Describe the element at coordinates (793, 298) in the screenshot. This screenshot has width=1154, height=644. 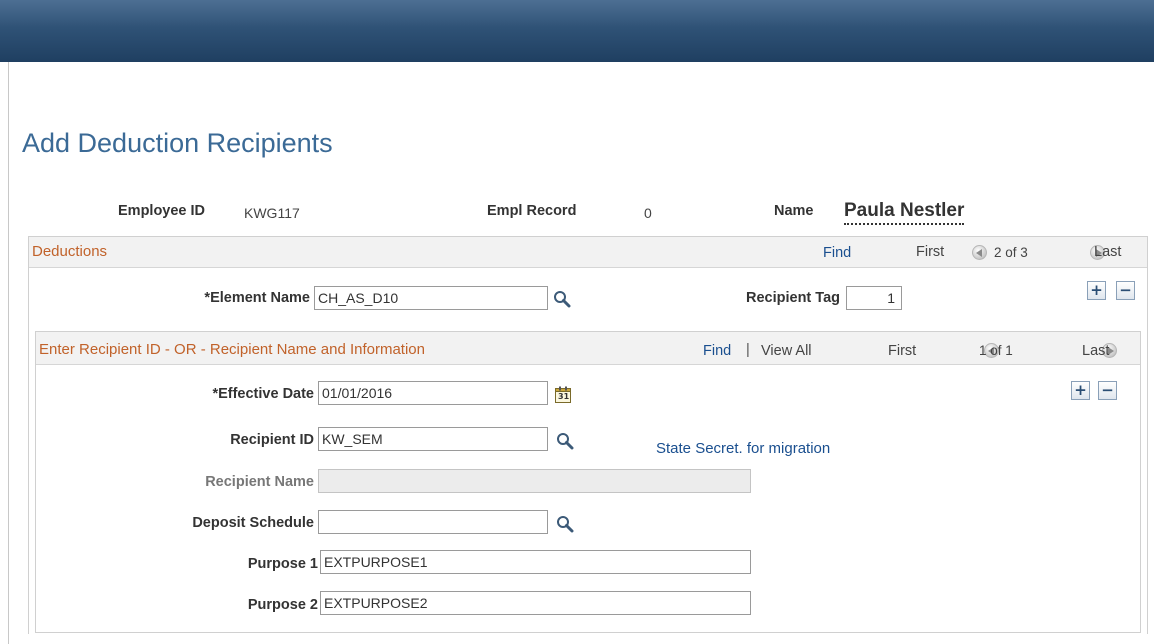
I see `recipient-tag-label: Recipient Tag` at that location.